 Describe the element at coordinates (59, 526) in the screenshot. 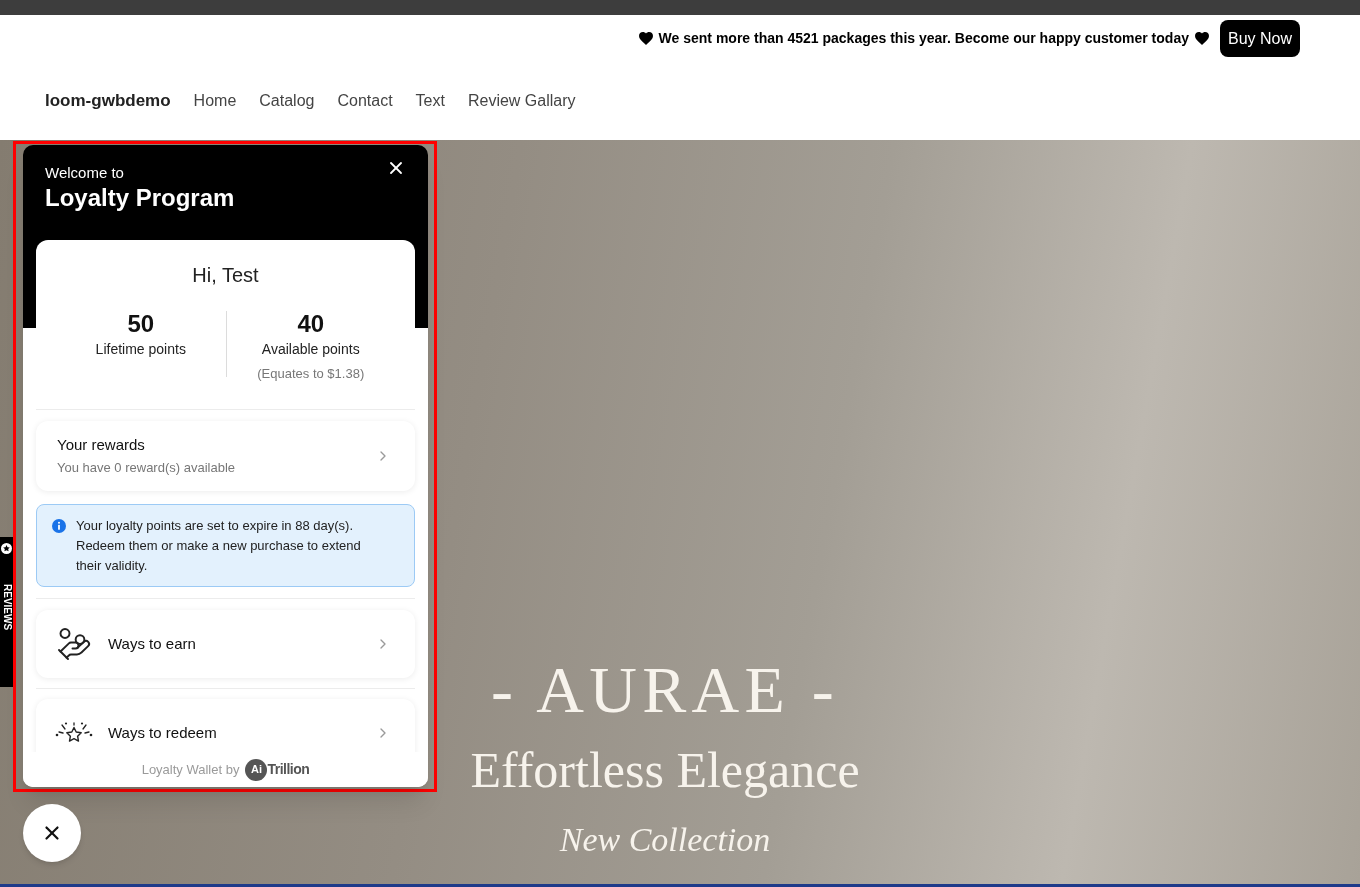

I see `info-icon` at that location.